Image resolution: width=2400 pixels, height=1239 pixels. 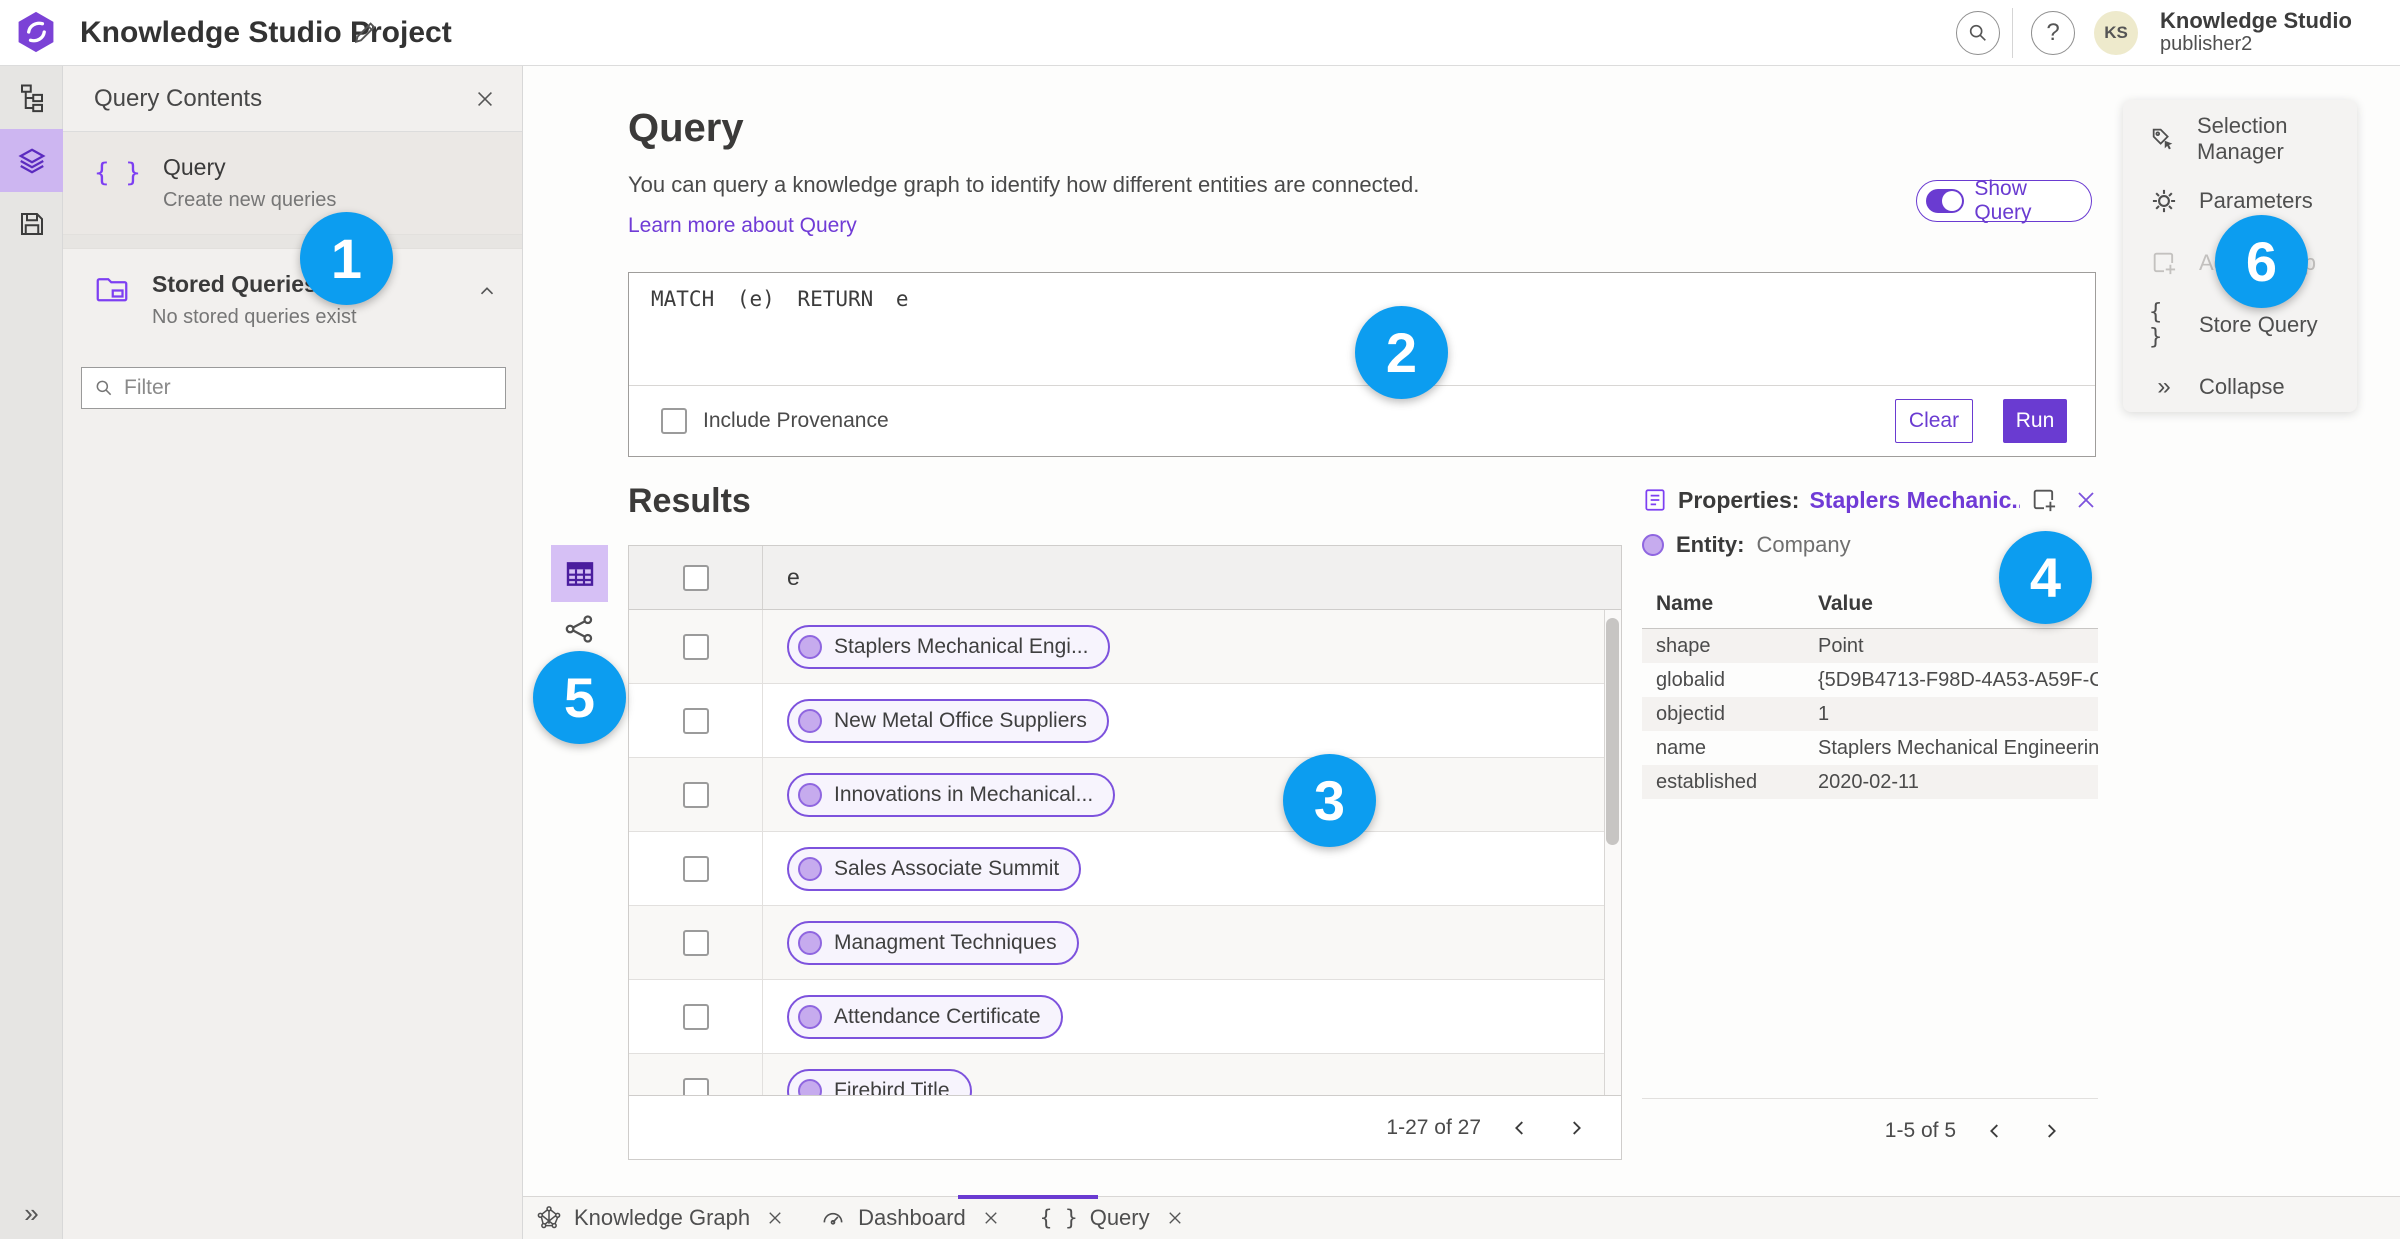 What do you see at coordinates (2206, 44) in the screenshot?
I see `user-username: publisher2` at bounding box center [2206, 44].